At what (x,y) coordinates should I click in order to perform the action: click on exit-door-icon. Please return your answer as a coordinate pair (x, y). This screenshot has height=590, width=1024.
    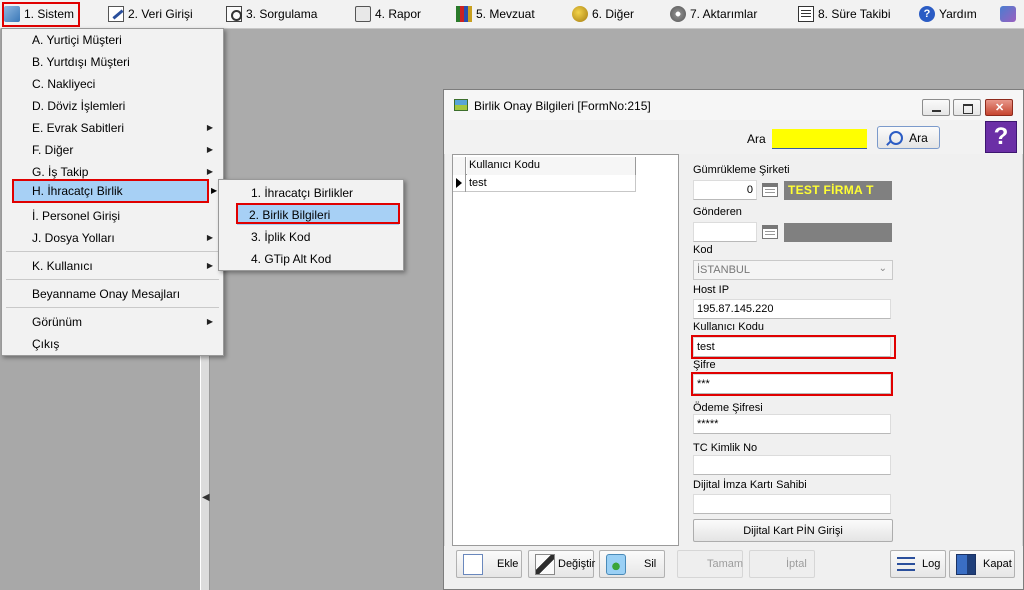
    Looking at the image, I should click on (966, 564).